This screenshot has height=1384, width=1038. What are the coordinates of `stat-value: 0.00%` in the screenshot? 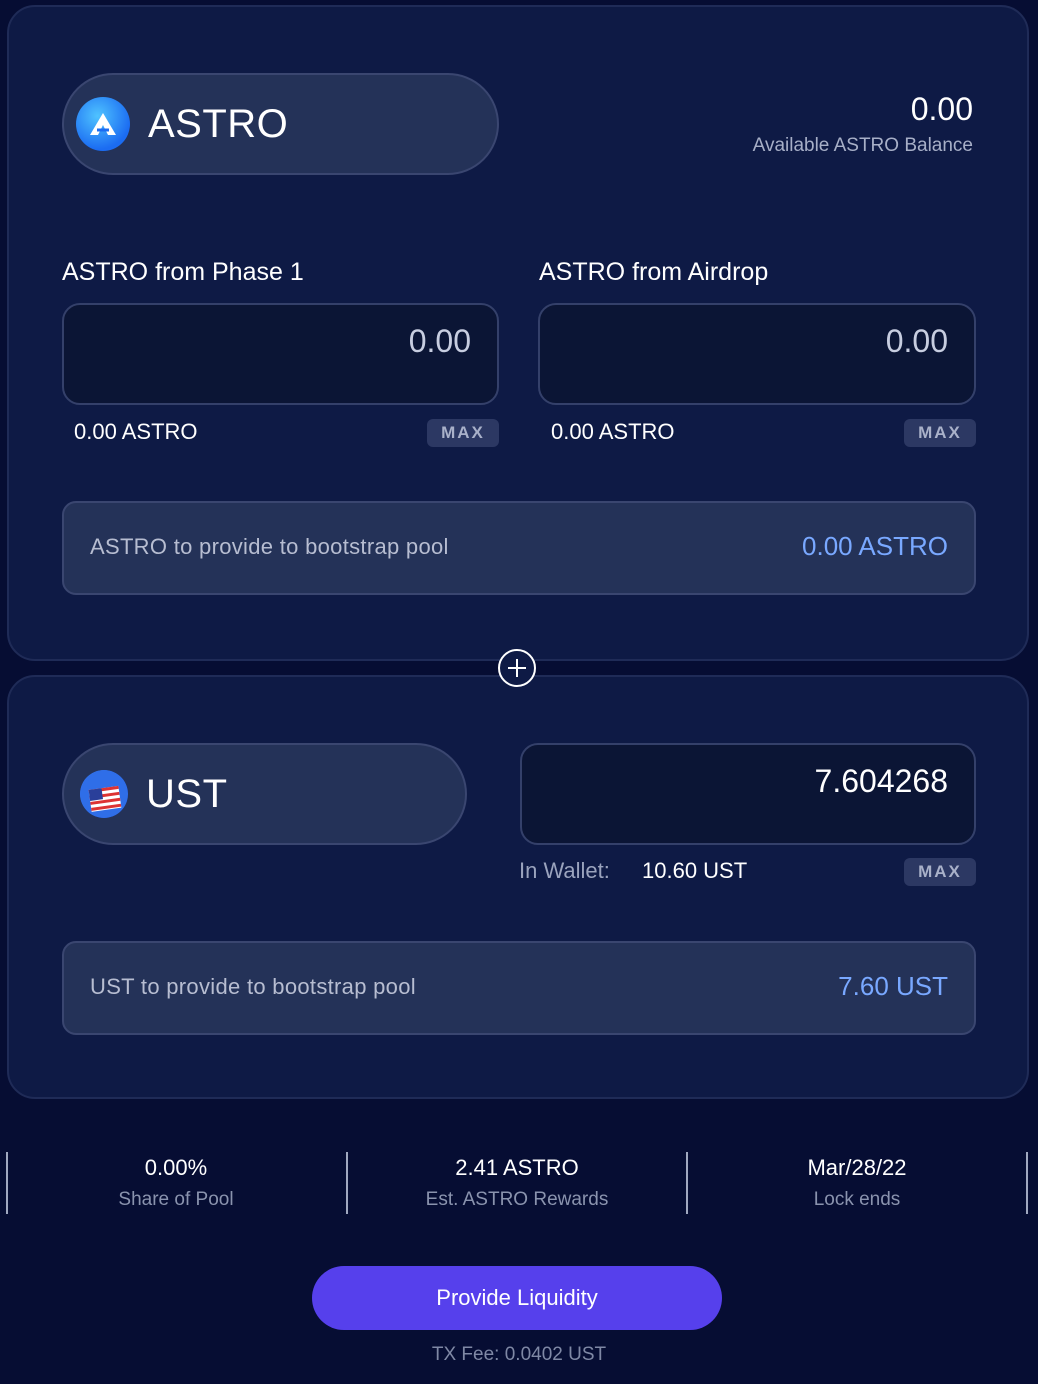 It's located at (176, 1167).